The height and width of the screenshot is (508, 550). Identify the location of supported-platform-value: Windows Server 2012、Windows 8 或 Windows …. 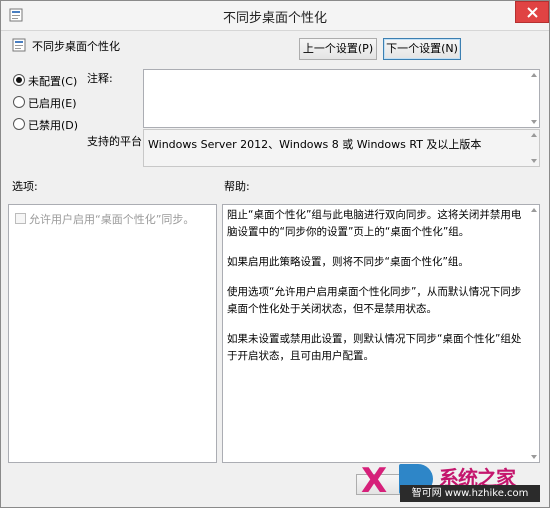
(315, 144).